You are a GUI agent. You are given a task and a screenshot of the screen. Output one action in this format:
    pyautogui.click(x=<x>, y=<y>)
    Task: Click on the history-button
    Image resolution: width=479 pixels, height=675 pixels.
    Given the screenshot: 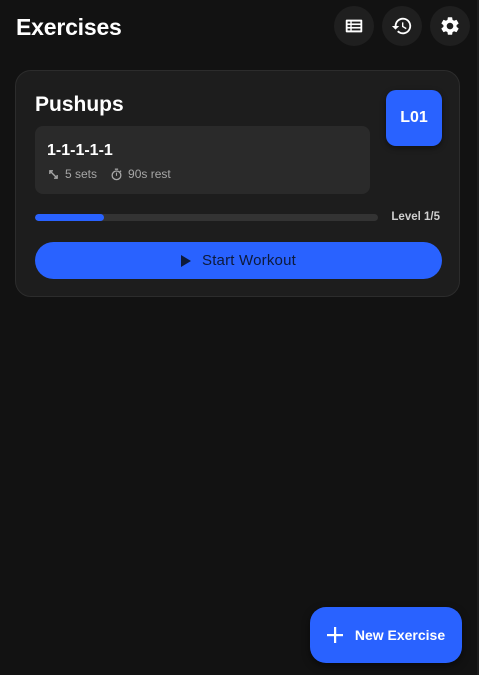 What is the action you would take?
    pyautogui.click(x=402, y=26)
    